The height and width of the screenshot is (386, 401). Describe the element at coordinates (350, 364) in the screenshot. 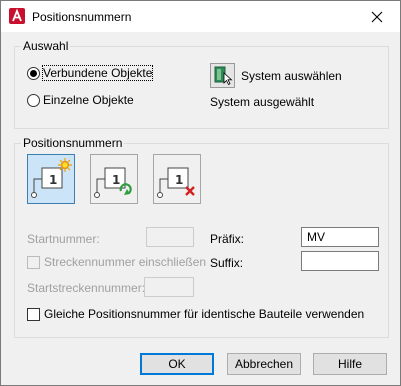

I see `help-button: Hilfe` at that location.